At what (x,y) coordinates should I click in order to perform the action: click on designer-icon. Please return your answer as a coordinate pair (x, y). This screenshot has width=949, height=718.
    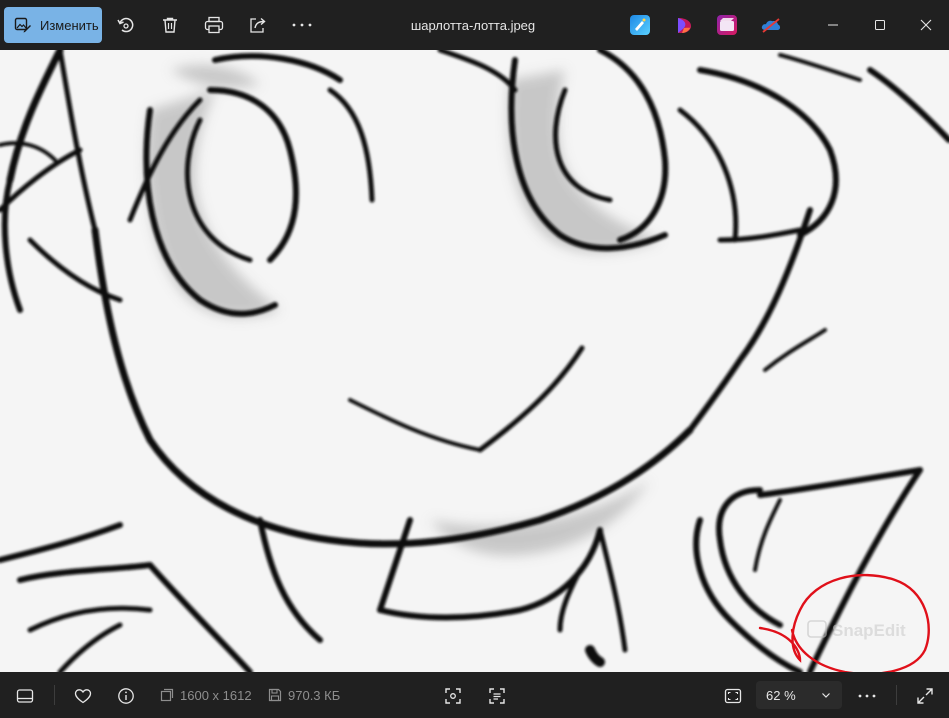
    Looking at the image, I should click on (684, 25).